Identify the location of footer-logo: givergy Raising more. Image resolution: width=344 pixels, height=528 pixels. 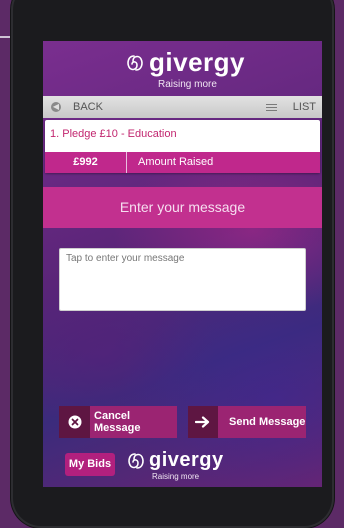
(175, 465).